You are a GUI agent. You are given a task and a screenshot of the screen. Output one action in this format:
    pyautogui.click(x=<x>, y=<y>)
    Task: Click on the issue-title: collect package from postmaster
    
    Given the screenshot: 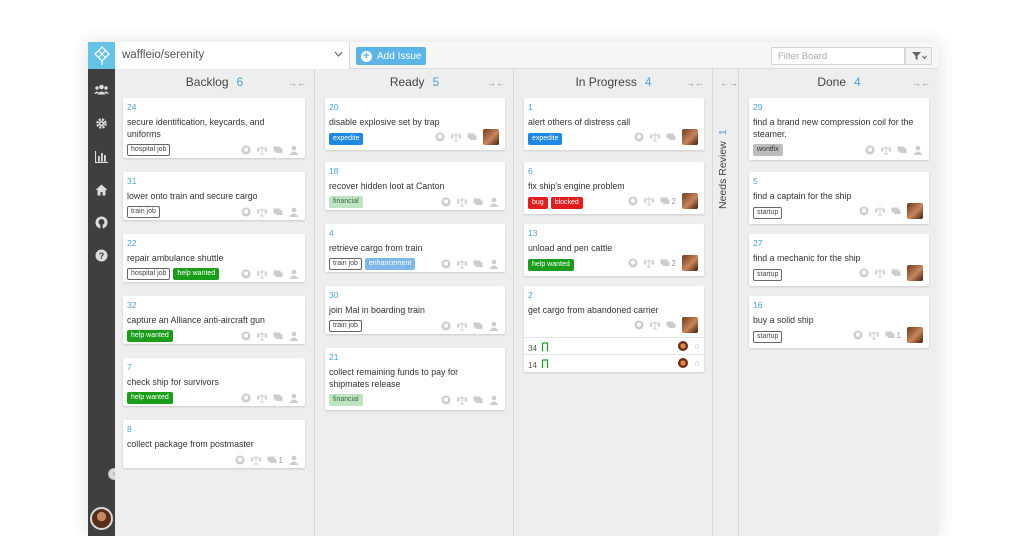 What is the action you would take?
    pyautogui.click(x=213, y=444)
    